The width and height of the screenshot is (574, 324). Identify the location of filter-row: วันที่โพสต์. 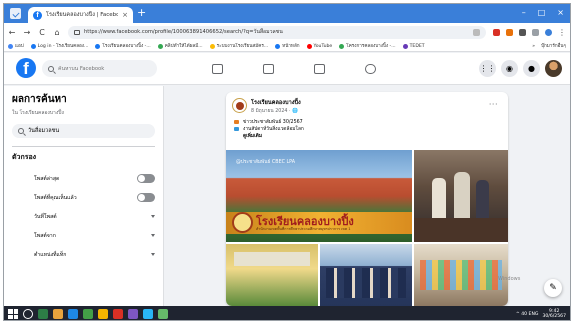
(83, 216).